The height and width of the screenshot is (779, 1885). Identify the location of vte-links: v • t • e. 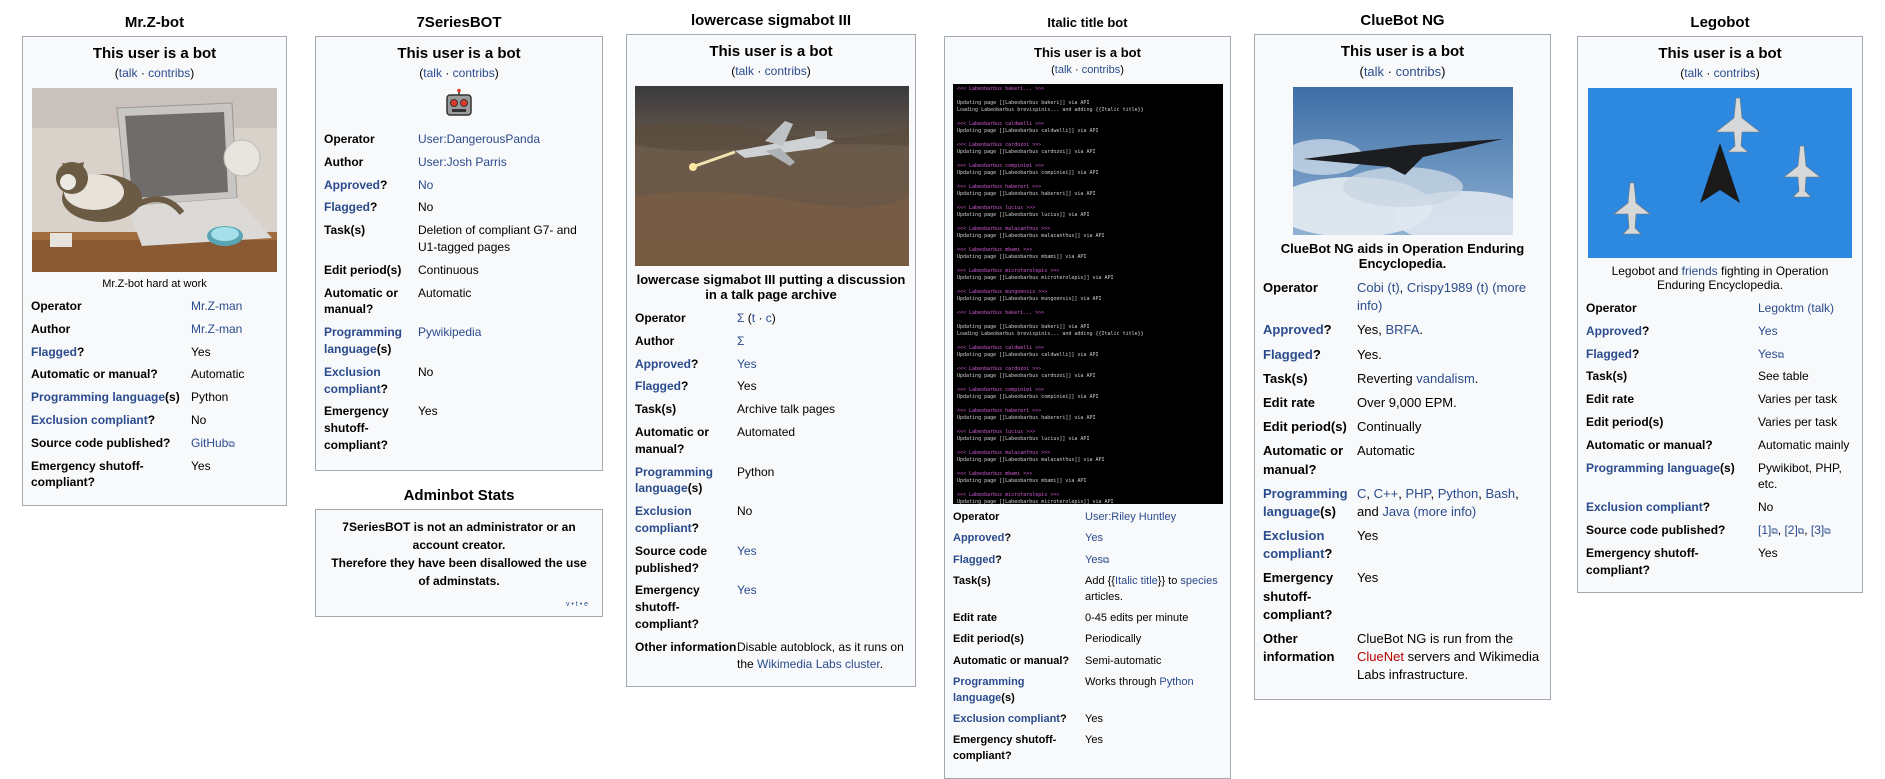
(459, 605).